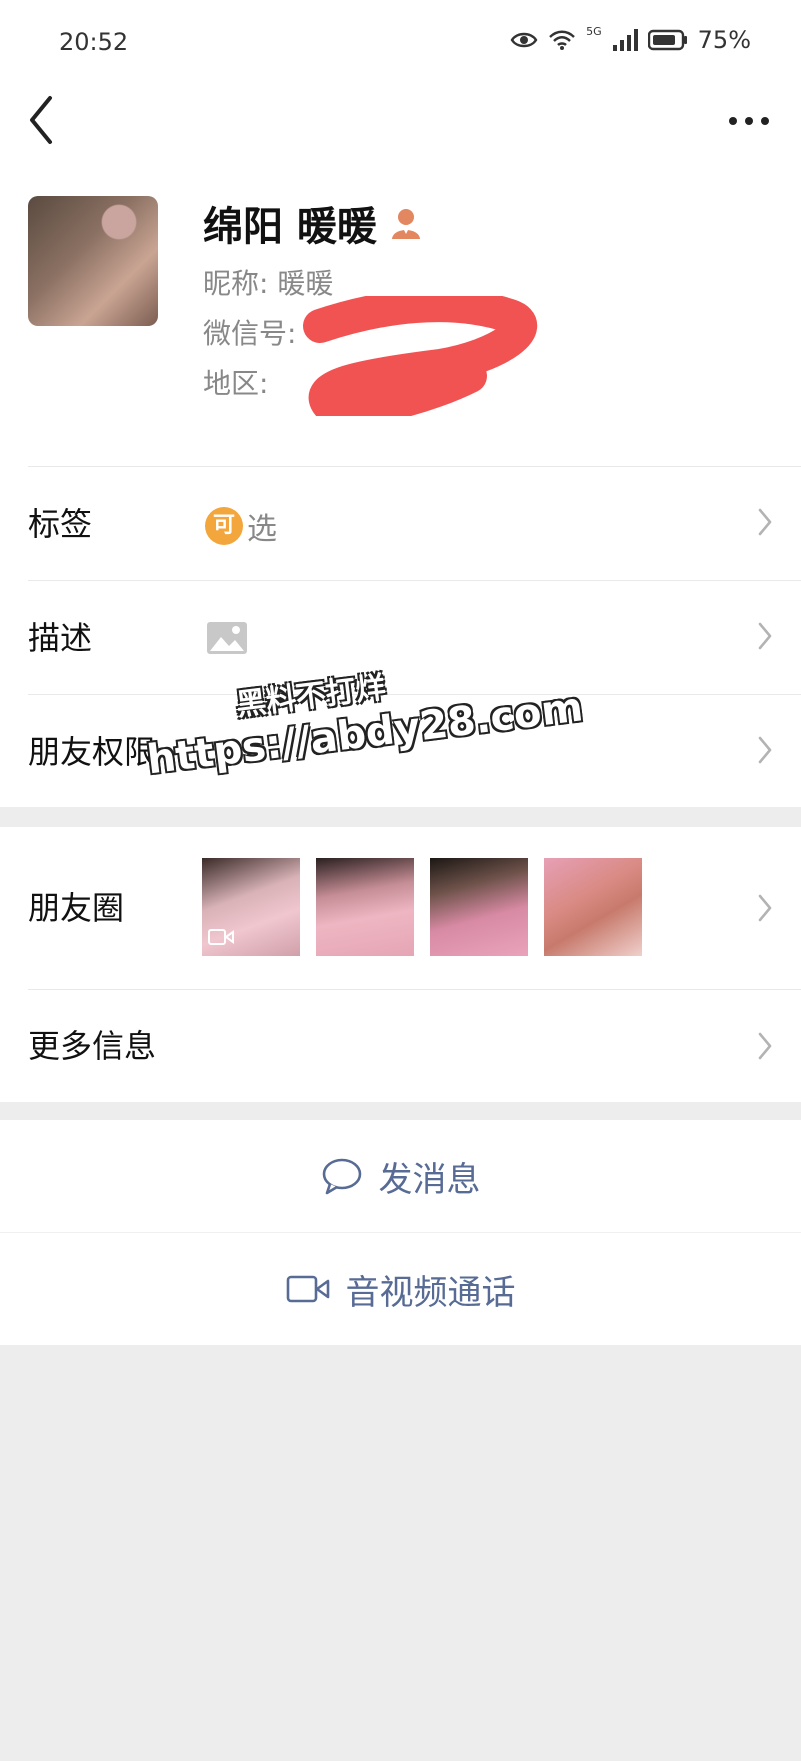  Describe the element at coordinates (594, 31) in the screenshot. I see `network-type: 5G` at that location.